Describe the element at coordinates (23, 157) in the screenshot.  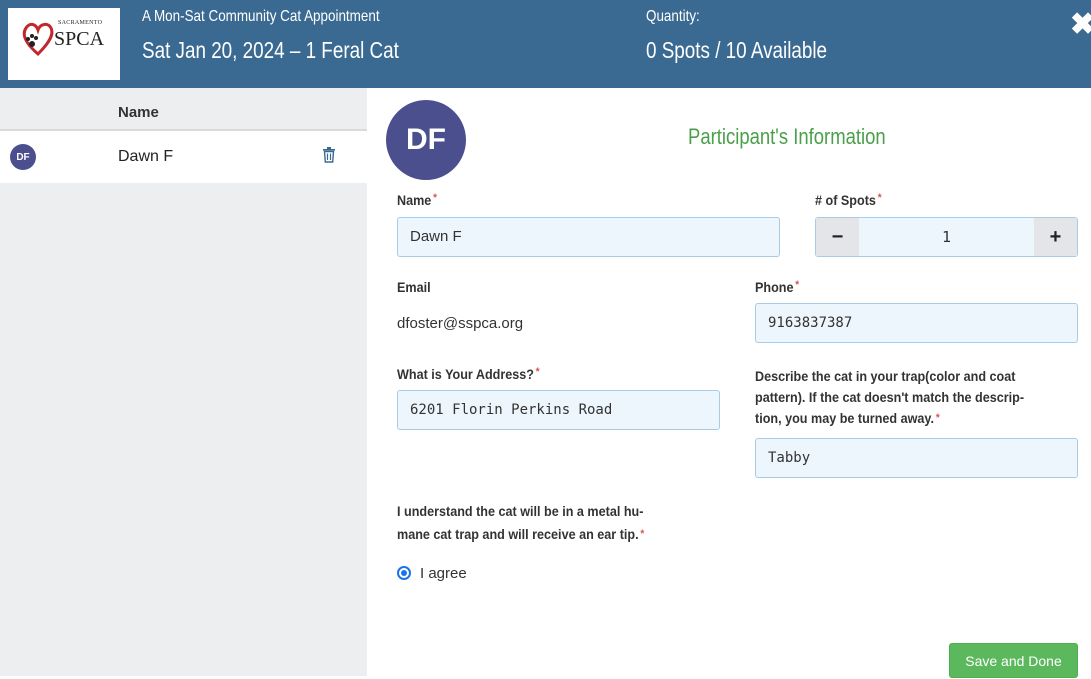
I see `avatar: DF` at that location.